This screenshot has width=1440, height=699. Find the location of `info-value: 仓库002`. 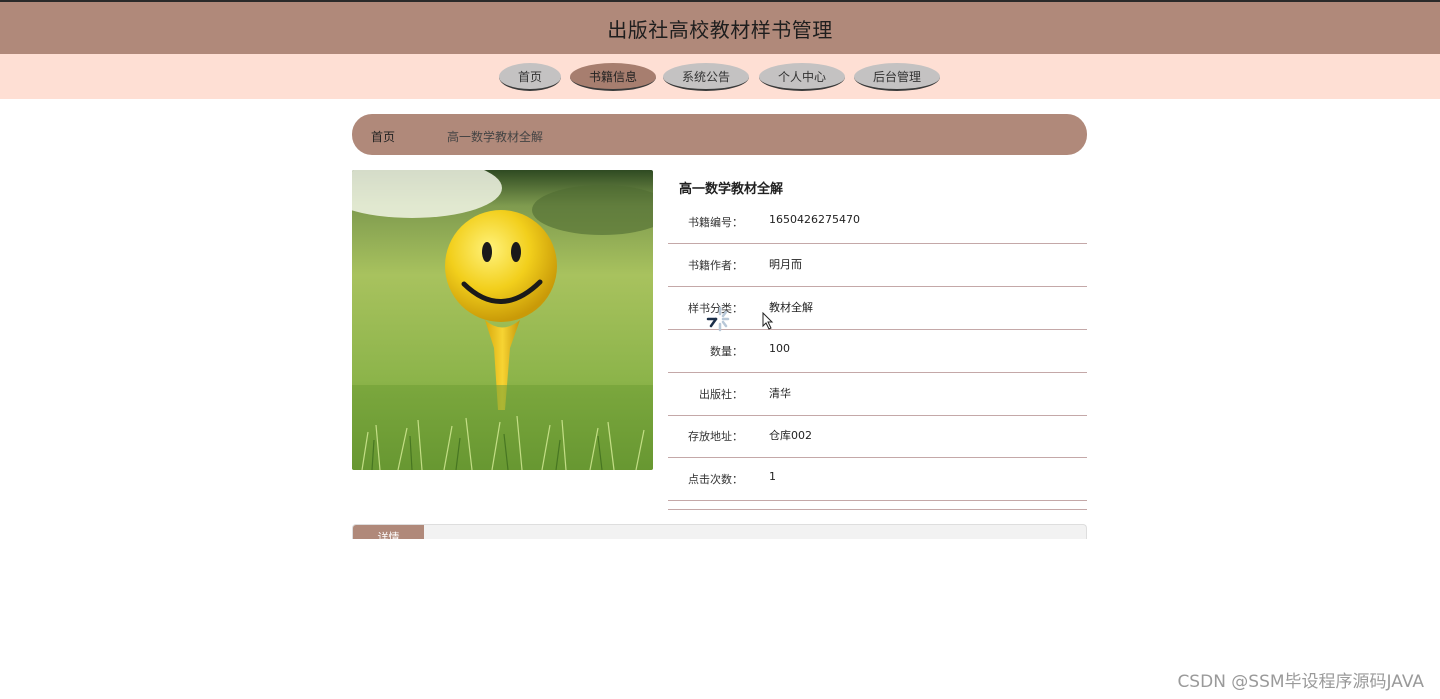

info-value: 仓库002 is located at coordinates (790, 435).